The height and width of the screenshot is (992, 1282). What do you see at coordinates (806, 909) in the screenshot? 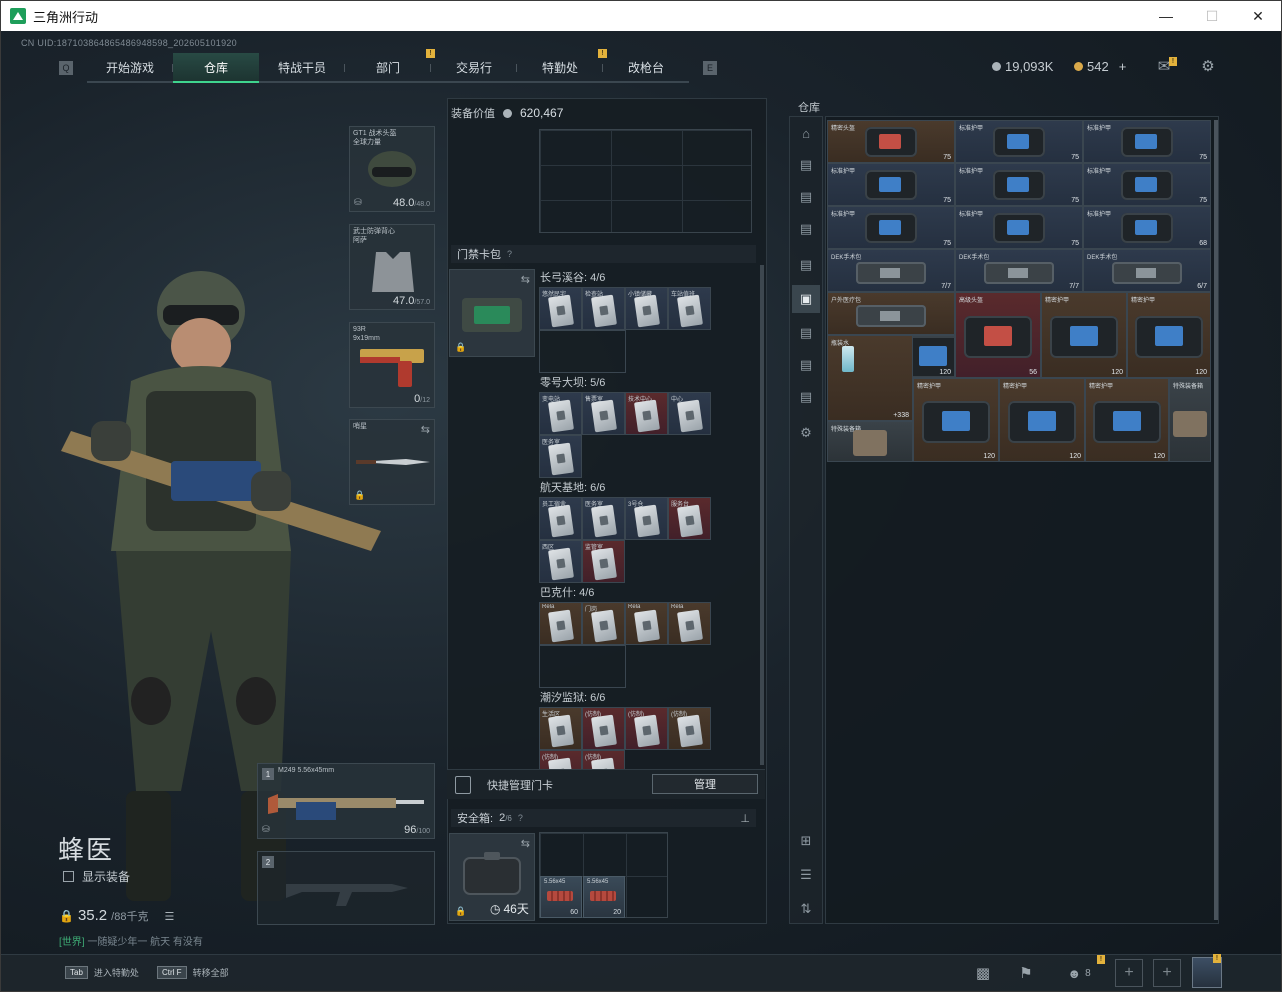
I see `transfer-icon: ⇅` at bounding box center [806, 909].